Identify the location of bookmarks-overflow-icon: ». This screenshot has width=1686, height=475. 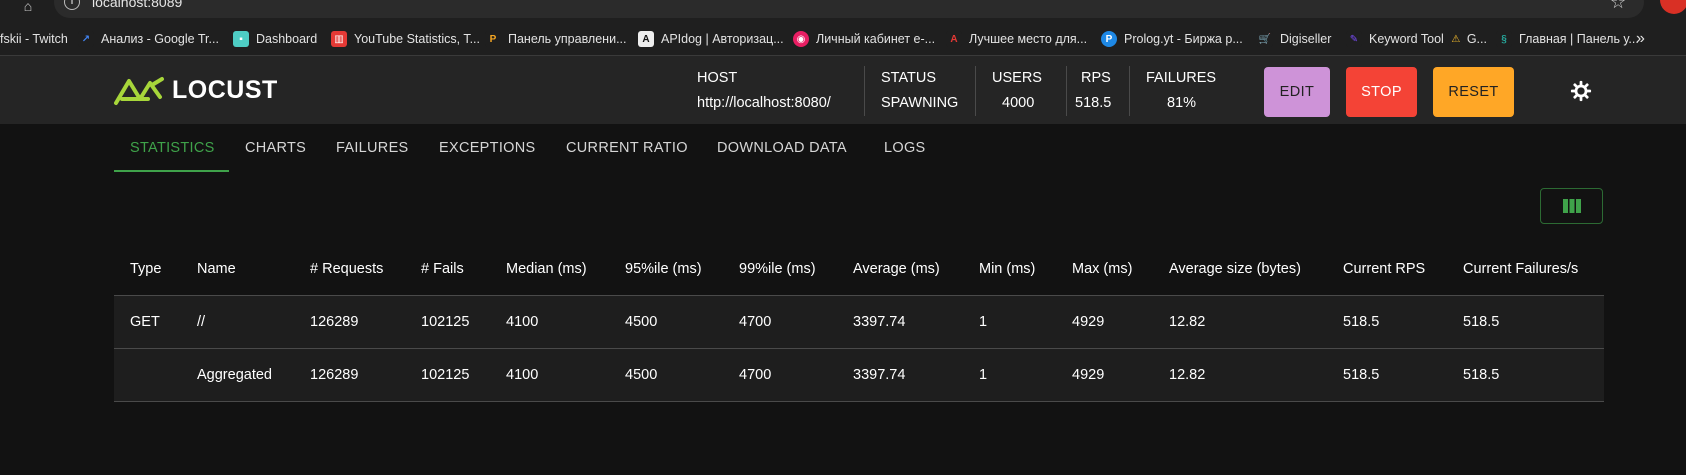
(1640, 39).